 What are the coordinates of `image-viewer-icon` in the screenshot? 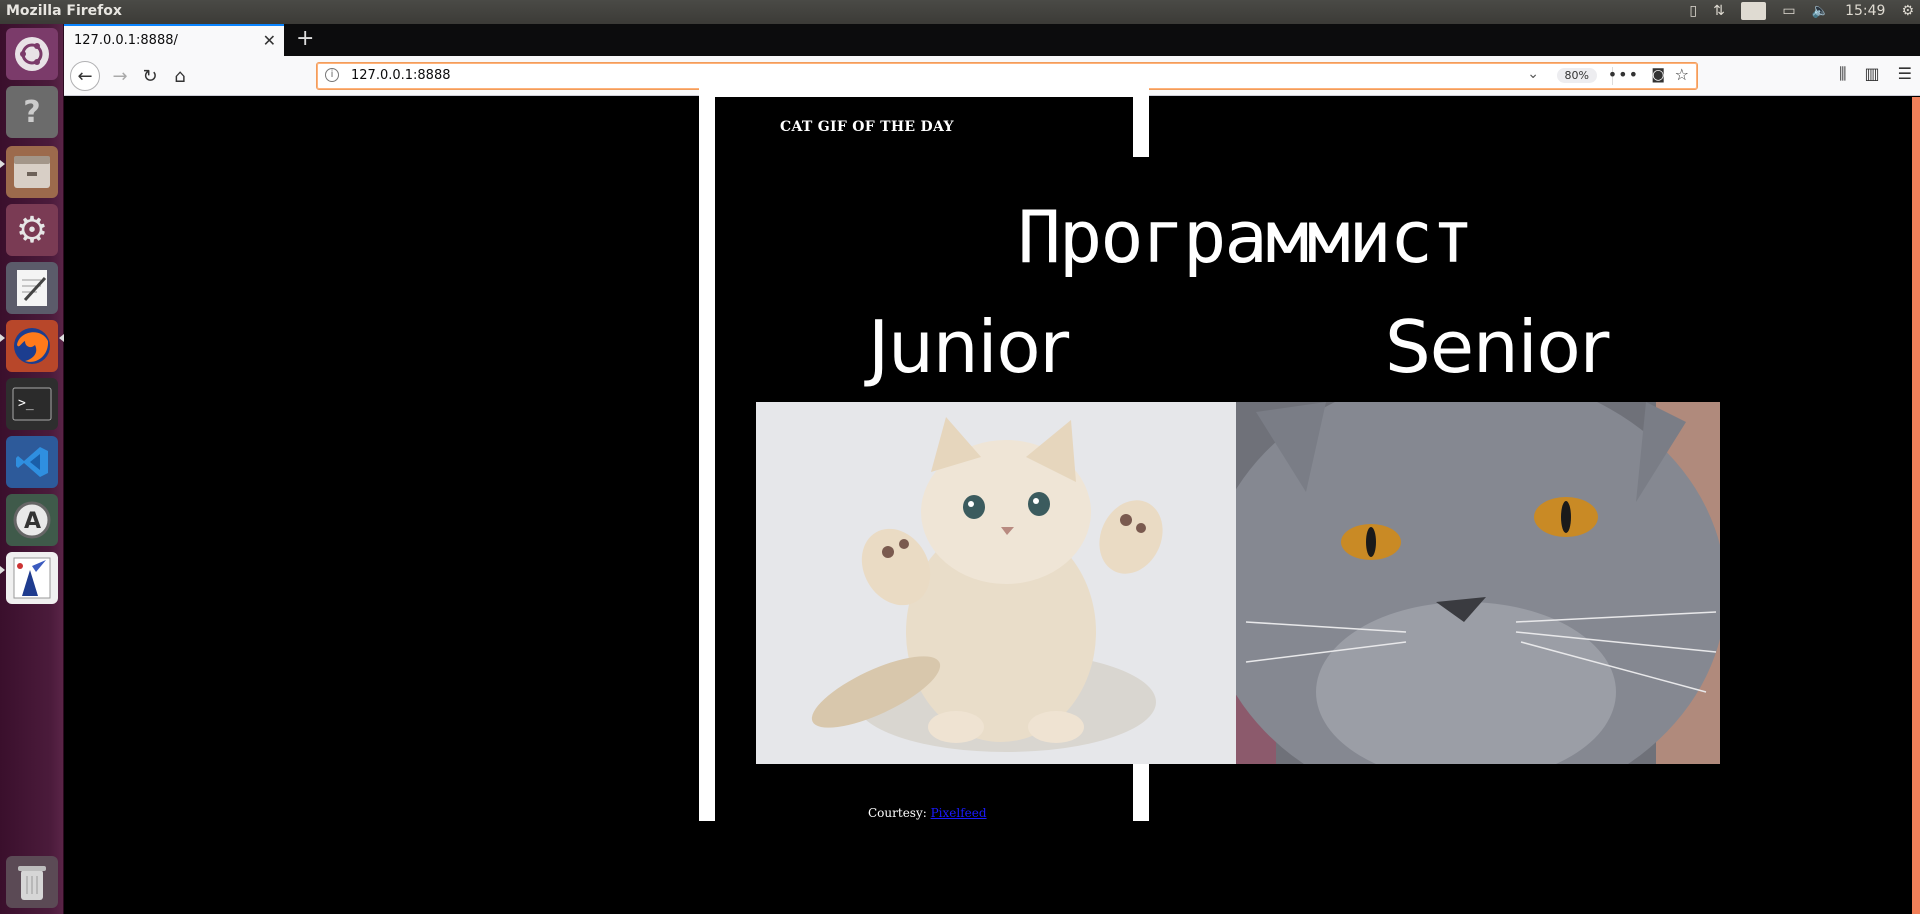 It's located at (32, 578).